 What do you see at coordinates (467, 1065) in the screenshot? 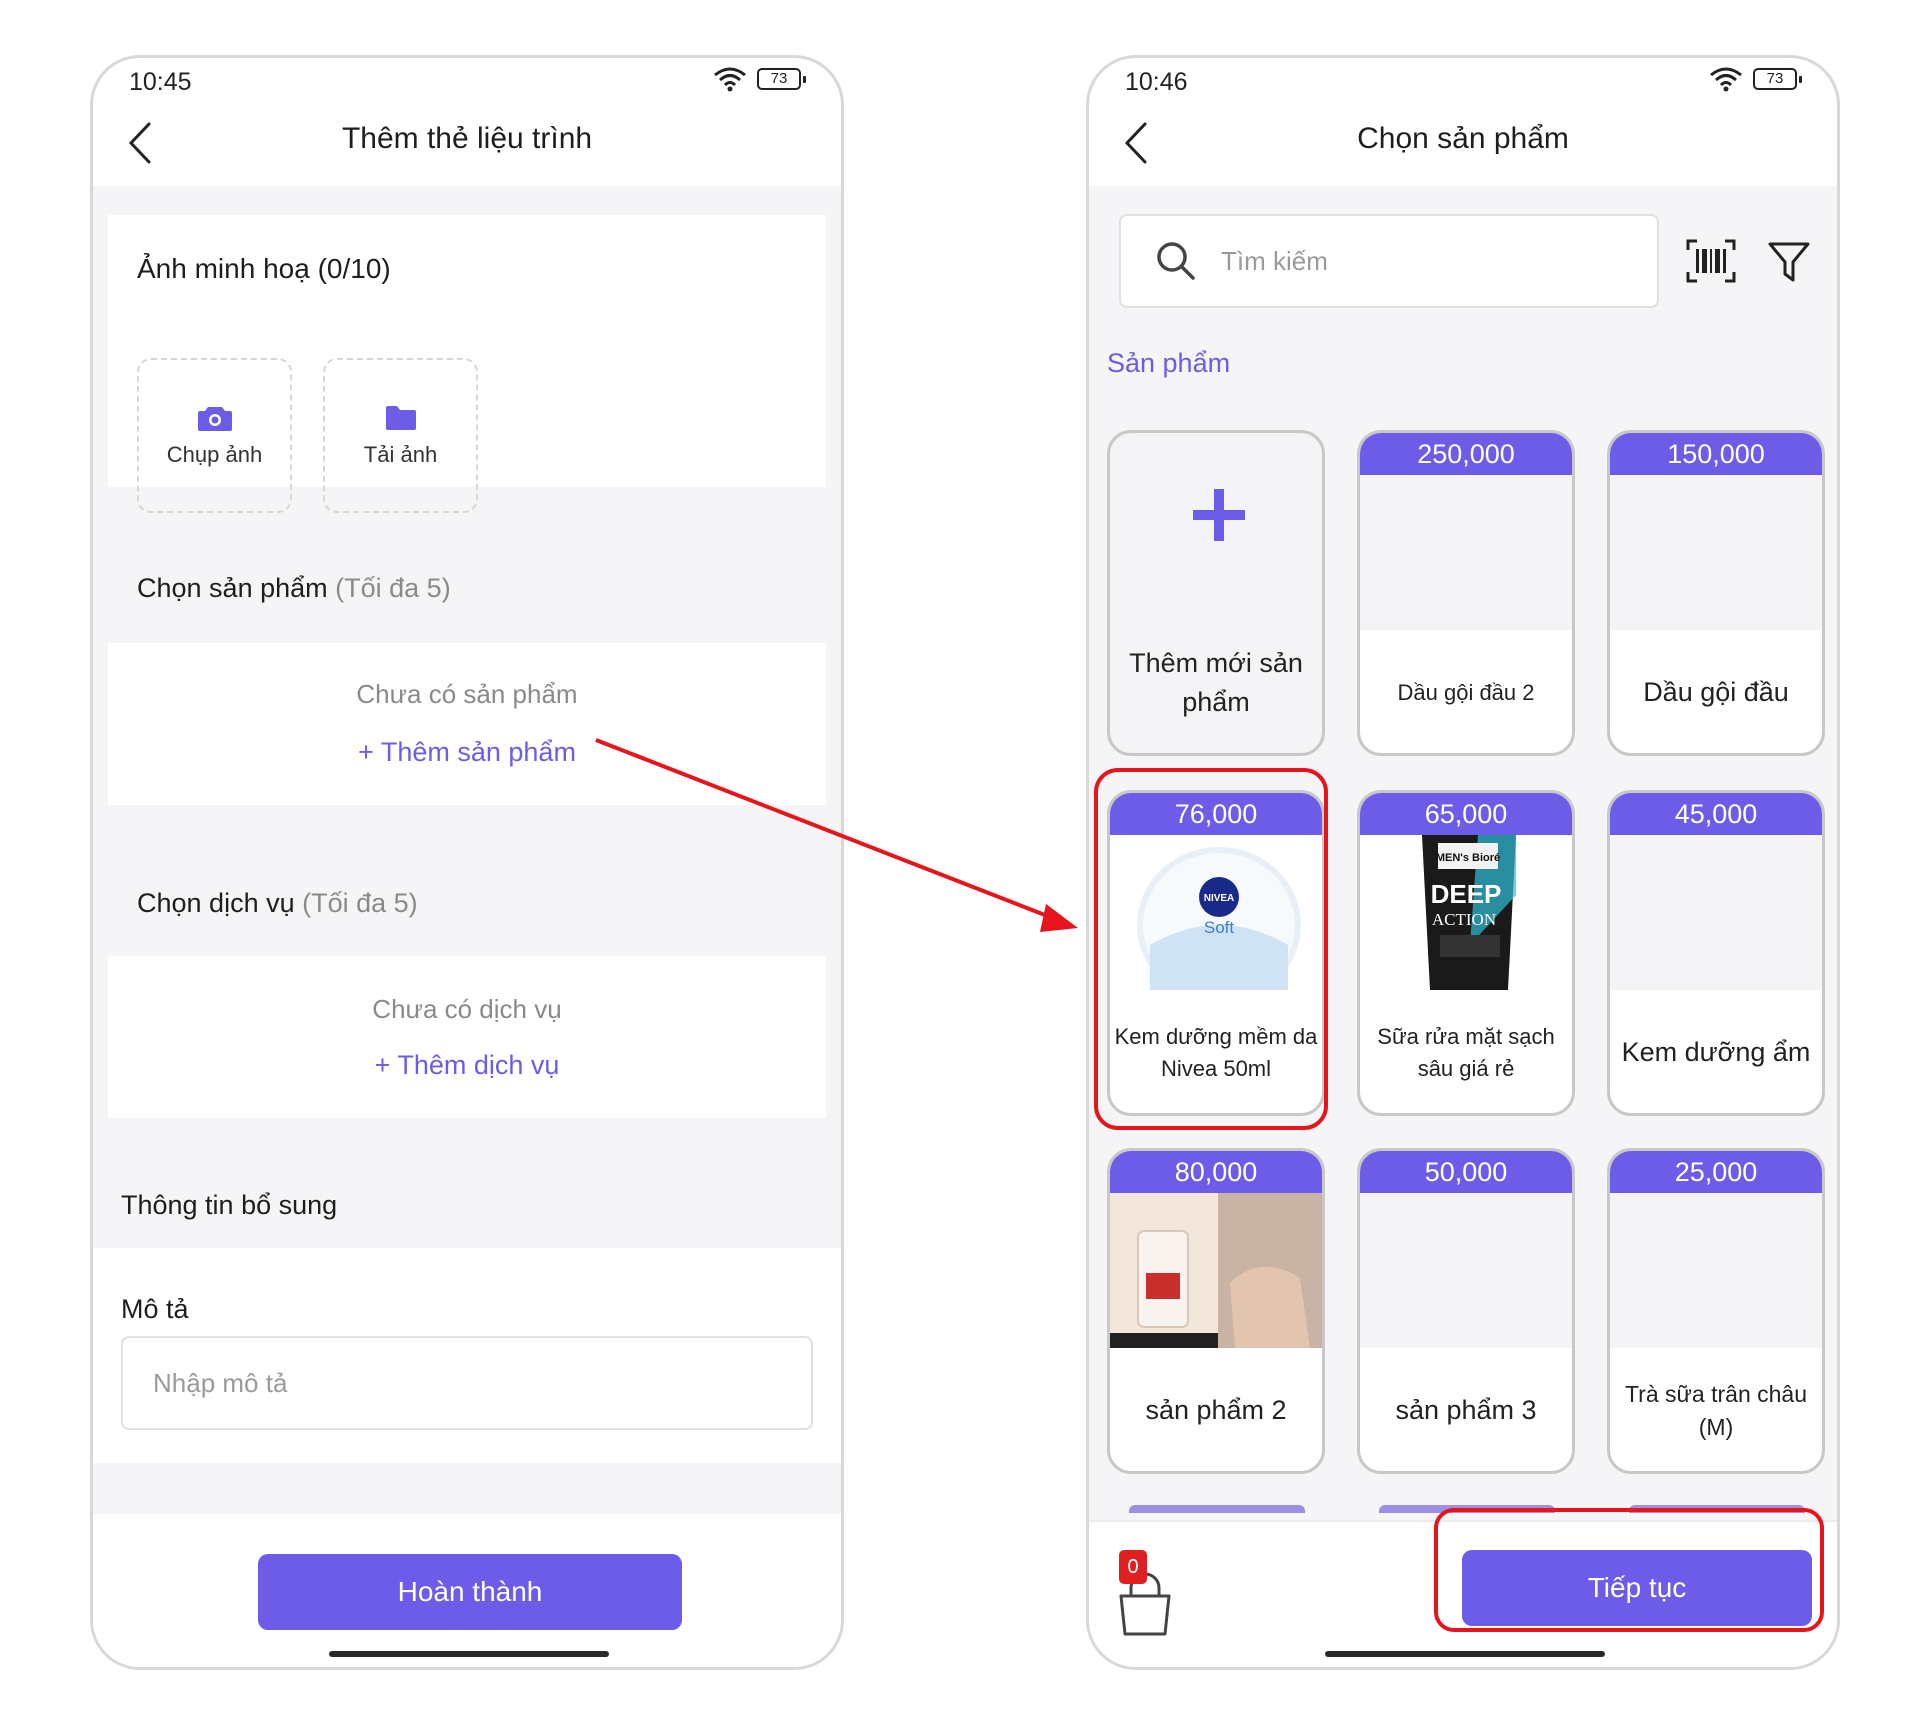
I see `add-service-link: + Thêm dịch vụ` at bounding box center [467, 1065].